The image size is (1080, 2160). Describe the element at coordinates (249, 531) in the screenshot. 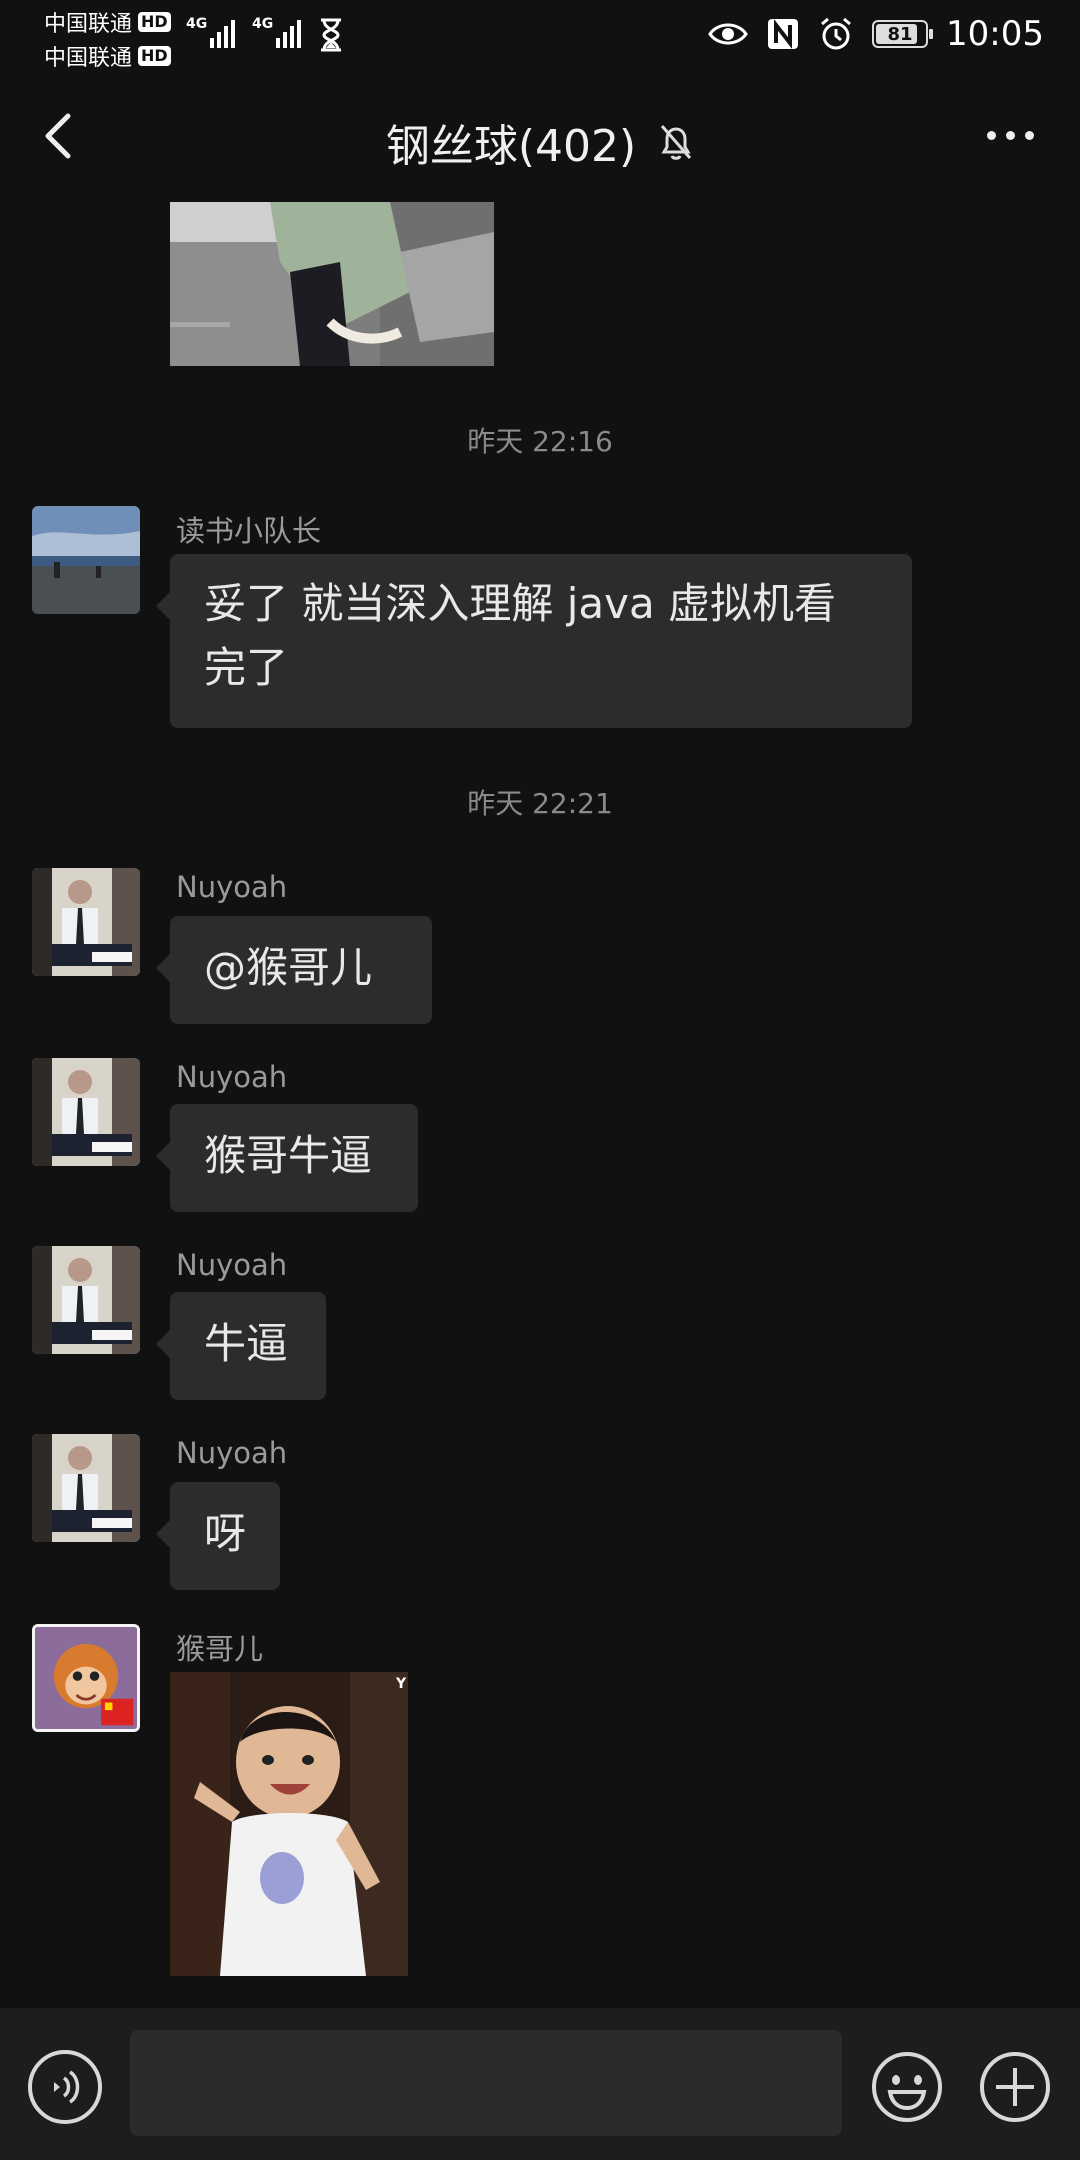

I see `sender-name: 读书小队长` at that location.